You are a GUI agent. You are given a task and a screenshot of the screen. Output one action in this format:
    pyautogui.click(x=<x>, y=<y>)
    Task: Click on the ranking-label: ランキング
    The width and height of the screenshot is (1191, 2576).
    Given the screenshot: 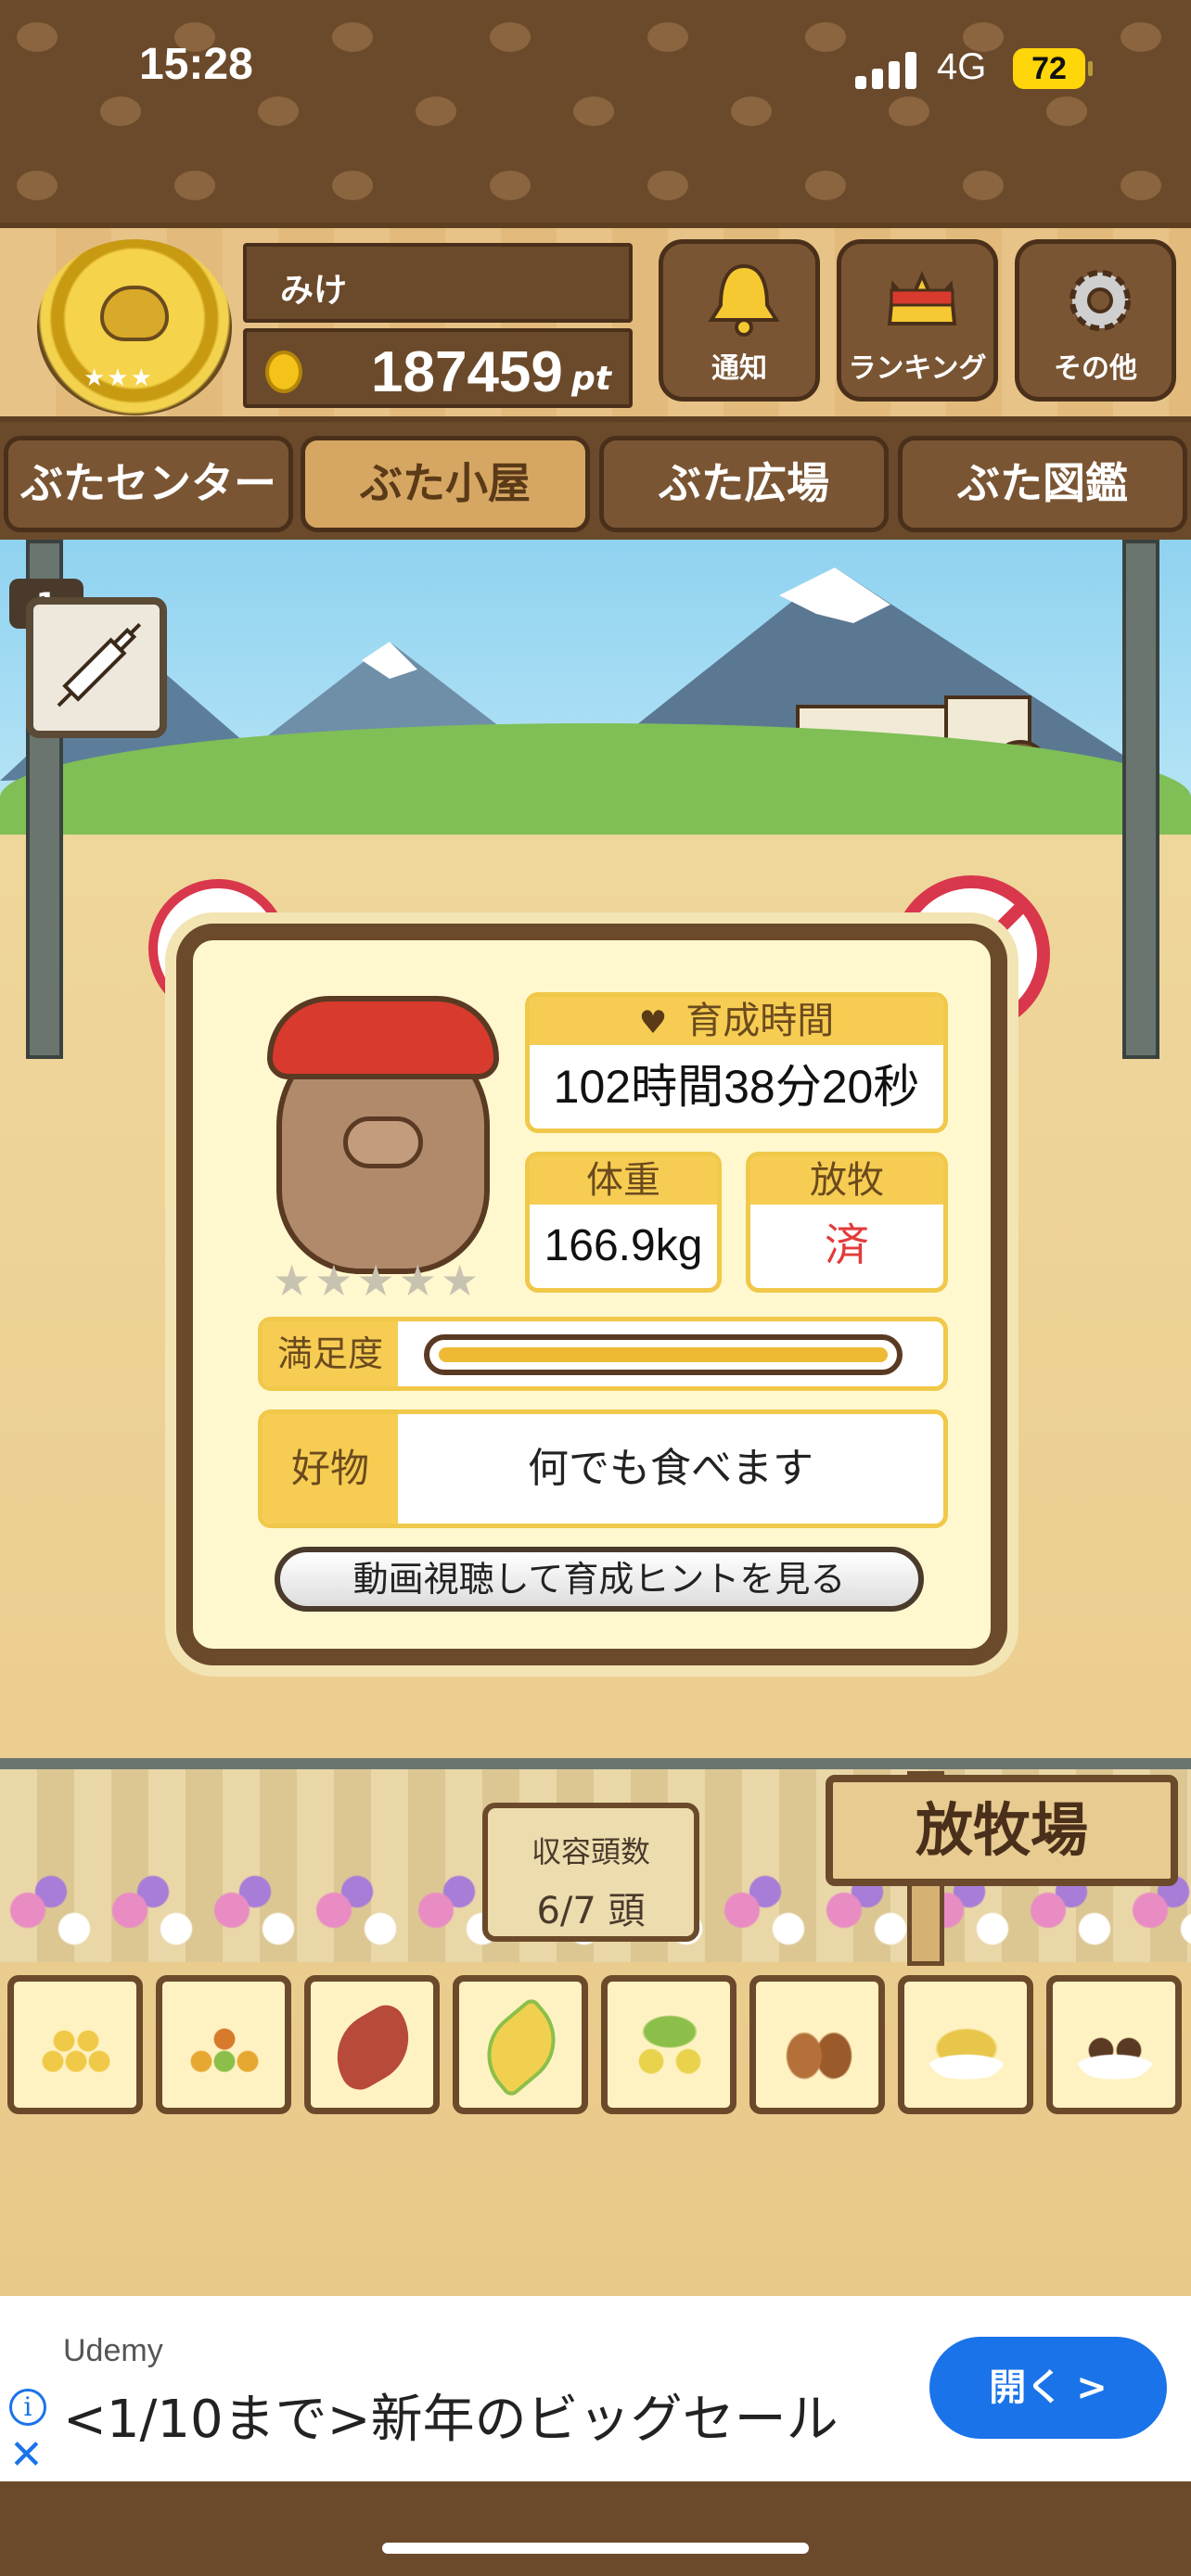 What is the action you would take?
    pyautogui.click(x=918, y=368)
    